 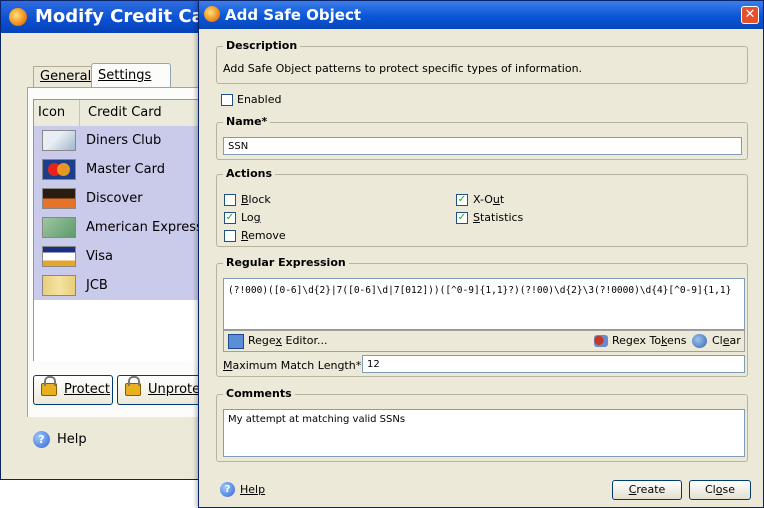 What do you see at coordinates (59, 140) in the screenshot?
I see `diners-club-card-icon` at bounding box center [59, 140].